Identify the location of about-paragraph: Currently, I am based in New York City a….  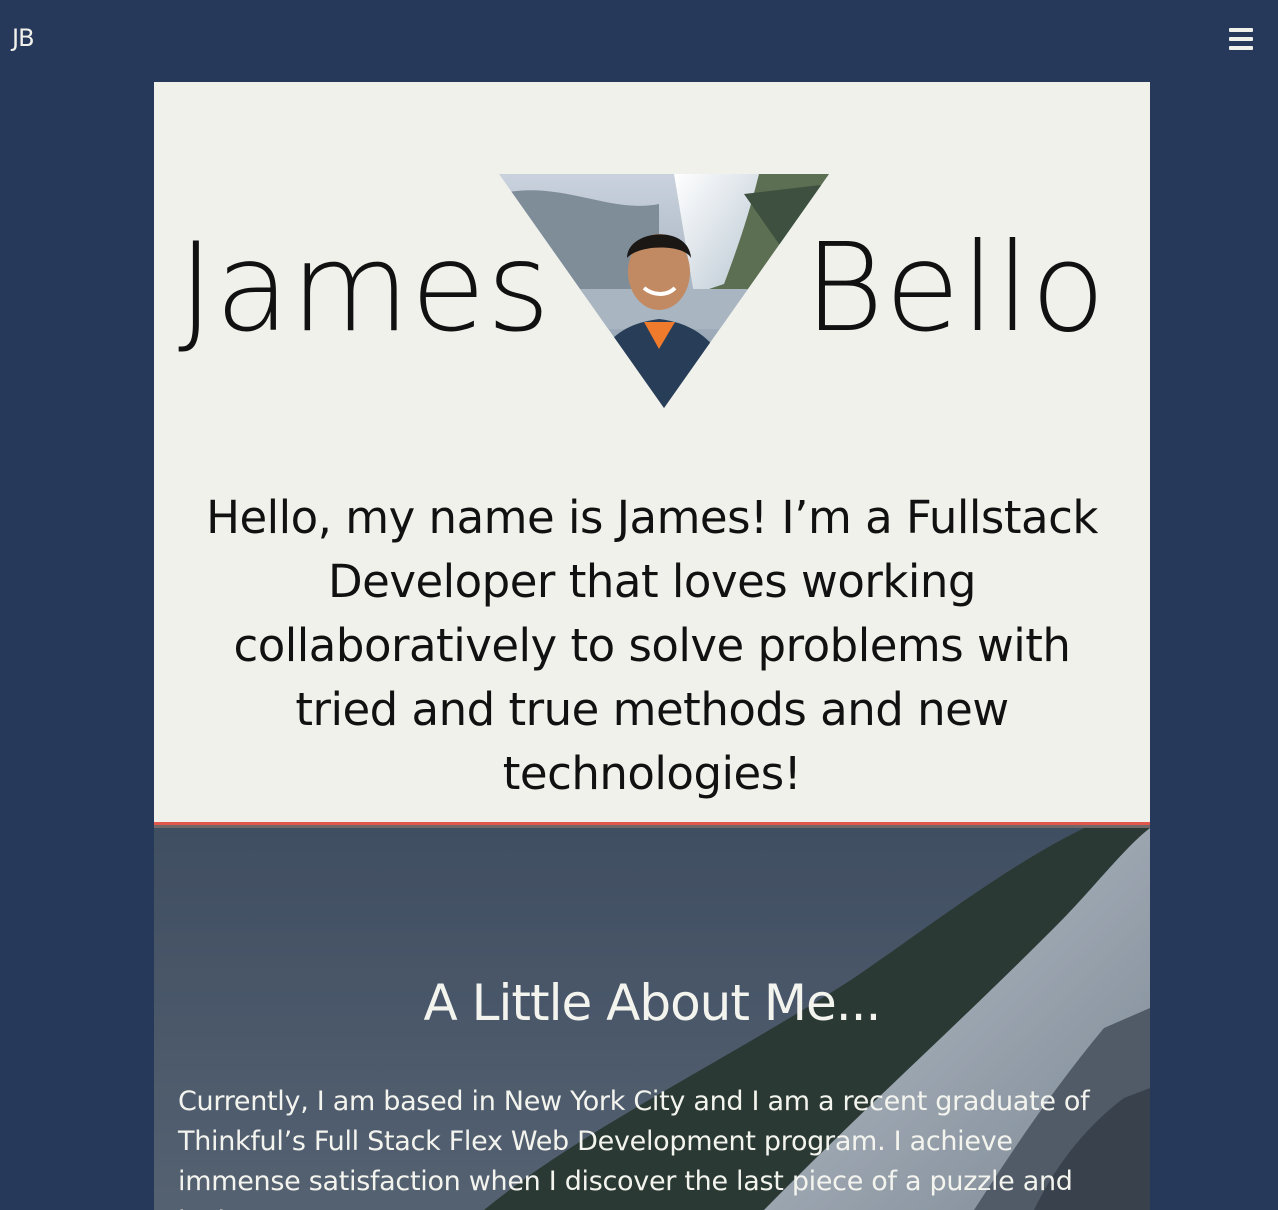
(634, 1148).